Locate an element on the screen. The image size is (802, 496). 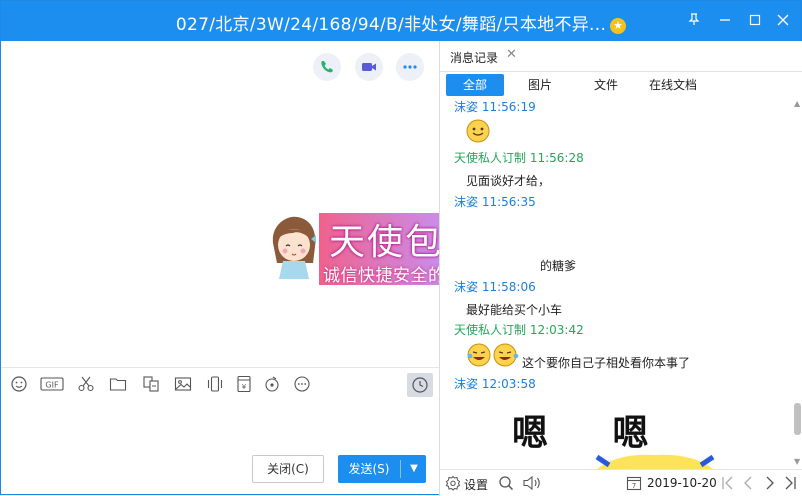
chevron-down-icon: ▼ is located at coordinates (414, 469).